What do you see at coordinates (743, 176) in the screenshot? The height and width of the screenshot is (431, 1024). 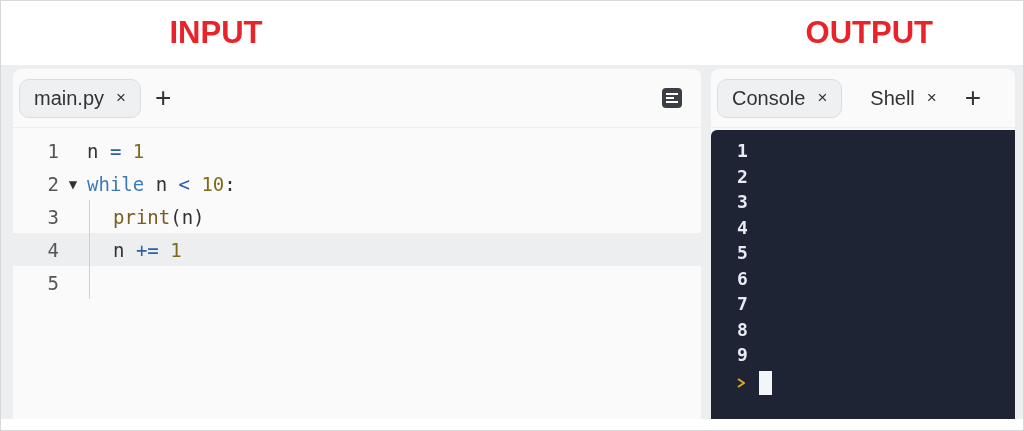 I see `console-output: 2` at bounding box center [743, 176].